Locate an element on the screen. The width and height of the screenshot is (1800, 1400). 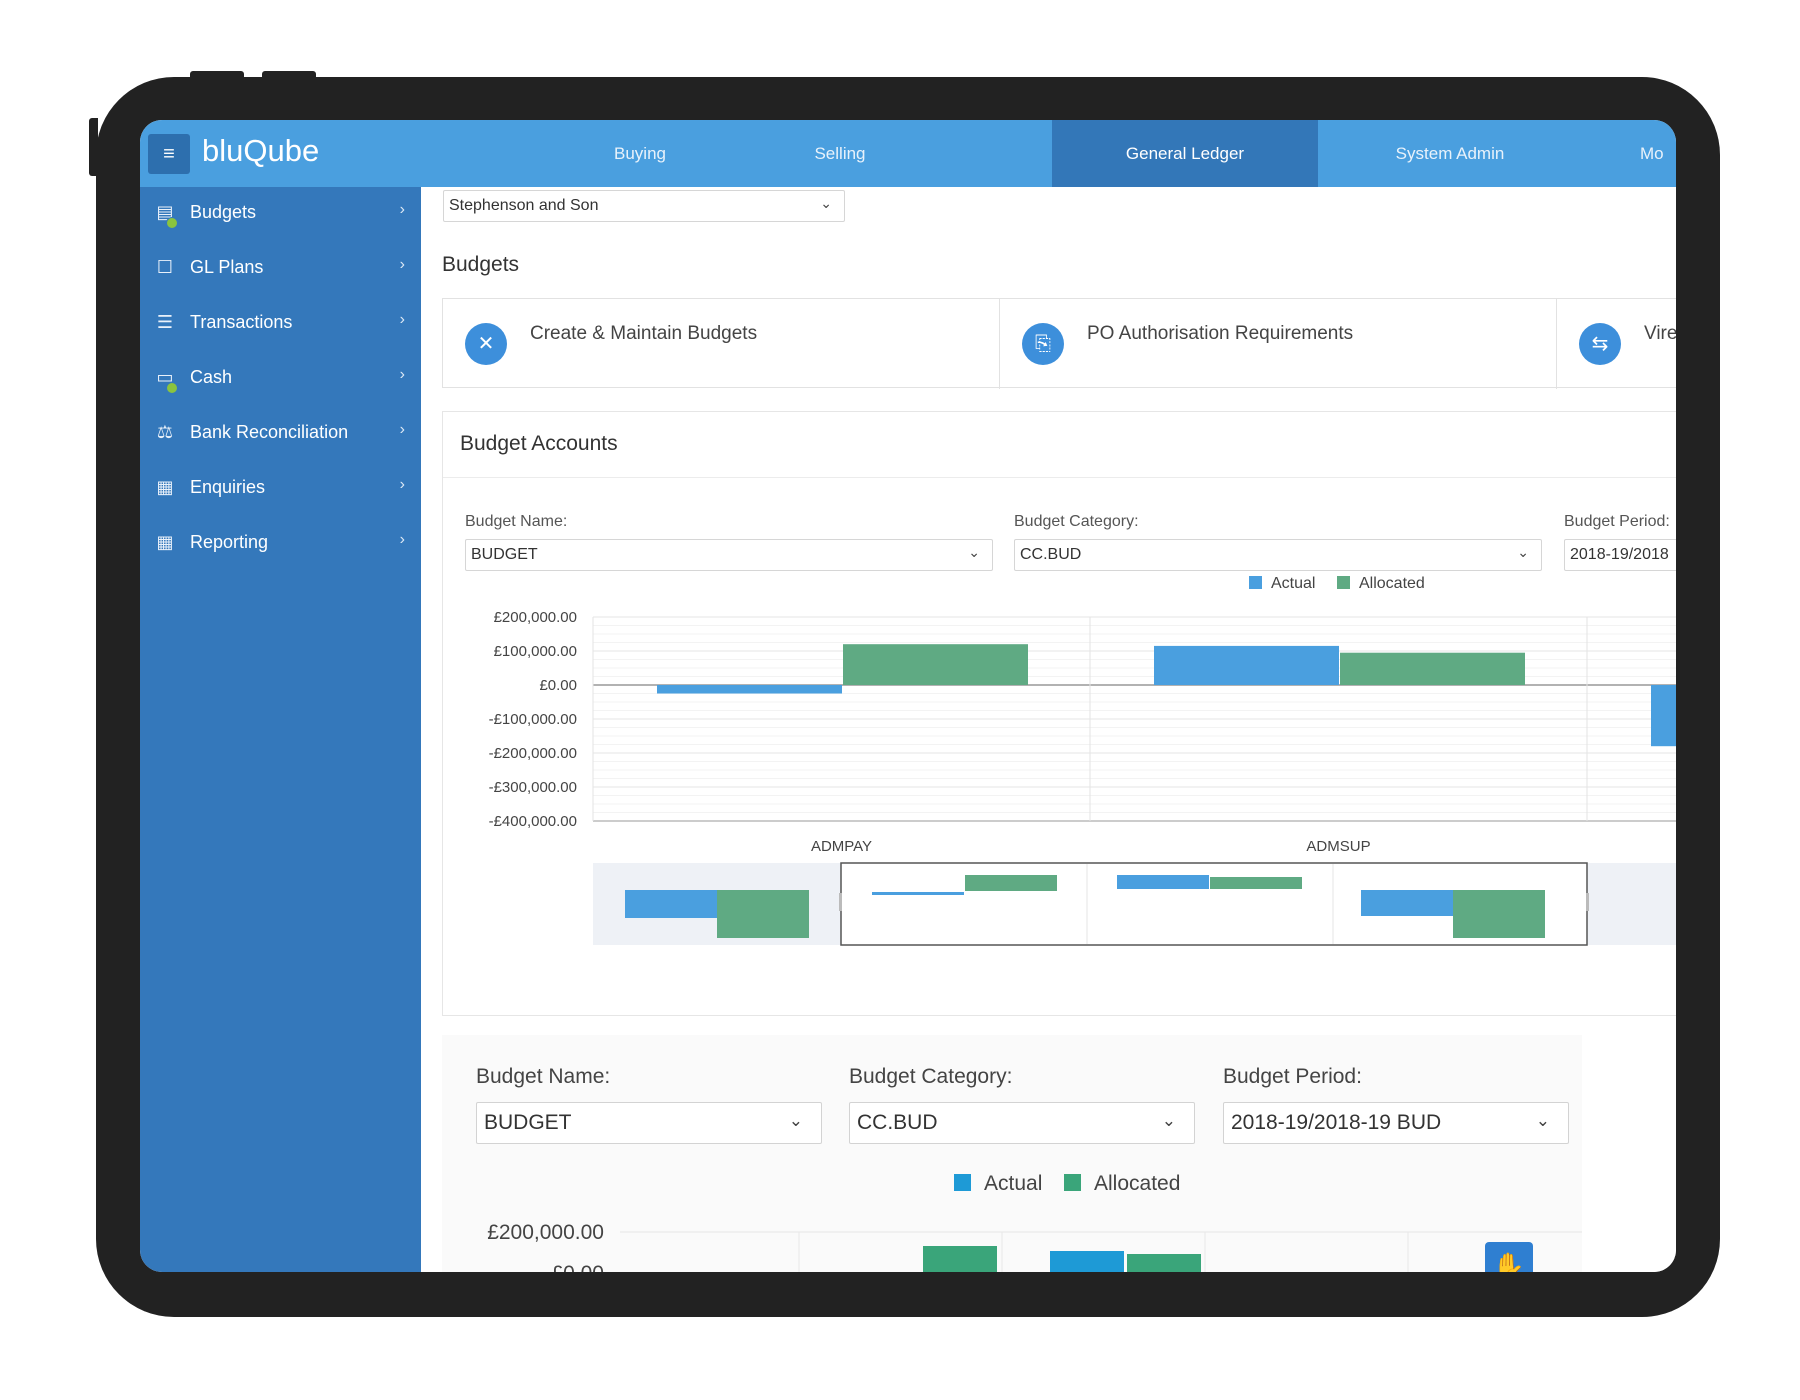
app-brand: bluQube is located at coordinates (261, 150).